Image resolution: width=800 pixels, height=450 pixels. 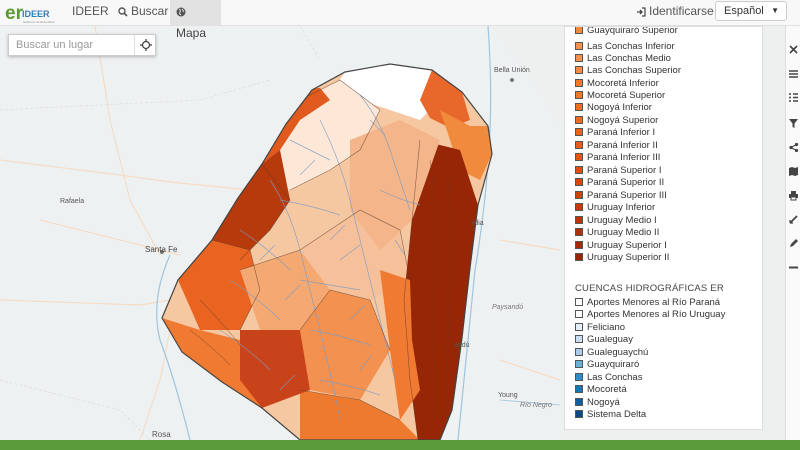 I want to click on legend-label: Uruguay Superior I, so click(x=627, y=245).